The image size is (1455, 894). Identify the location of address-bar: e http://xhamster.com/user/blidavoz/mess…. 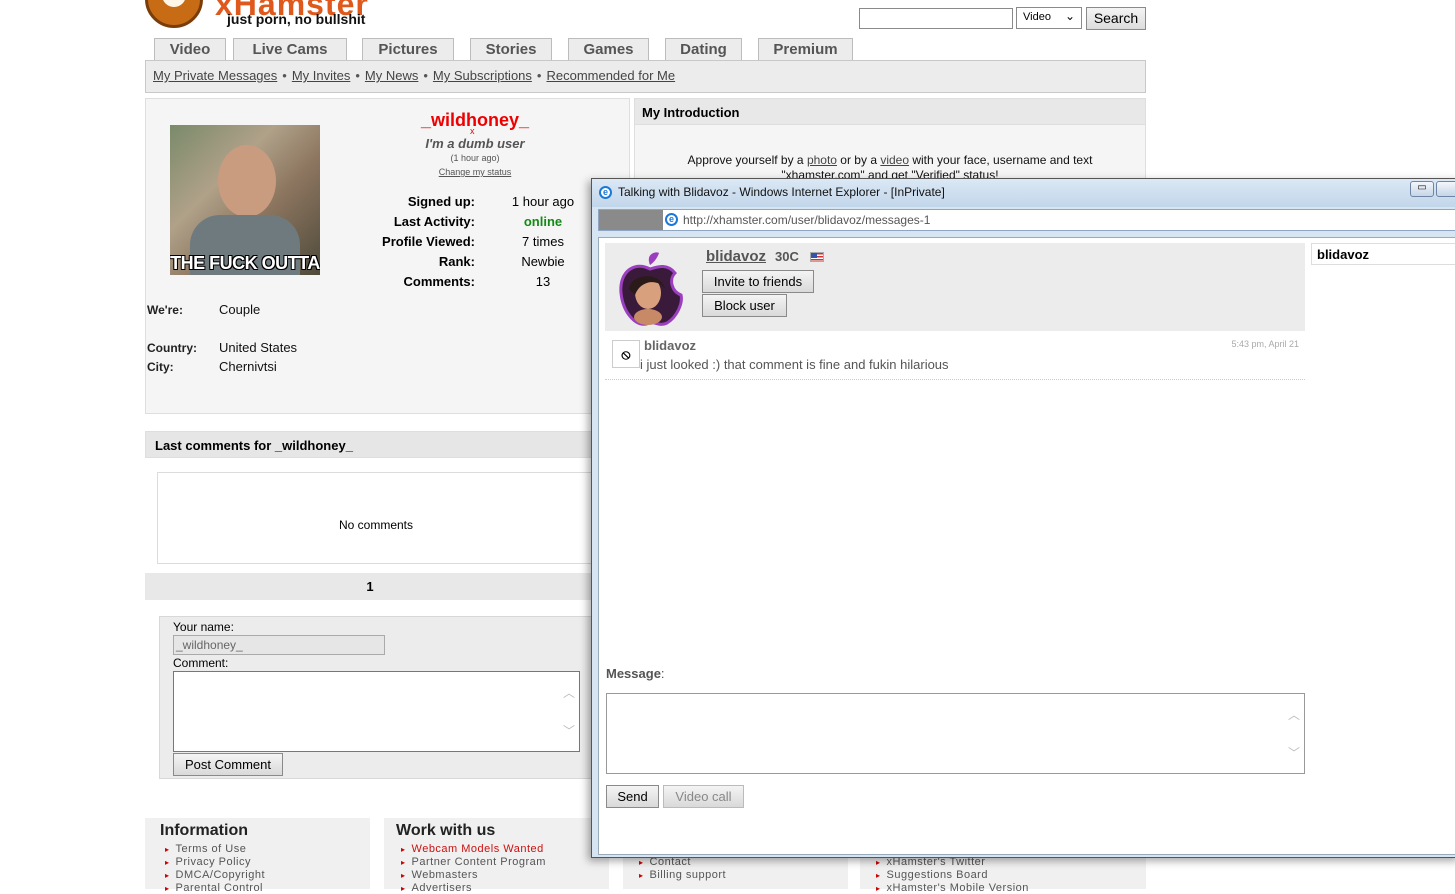
(1026, 220).